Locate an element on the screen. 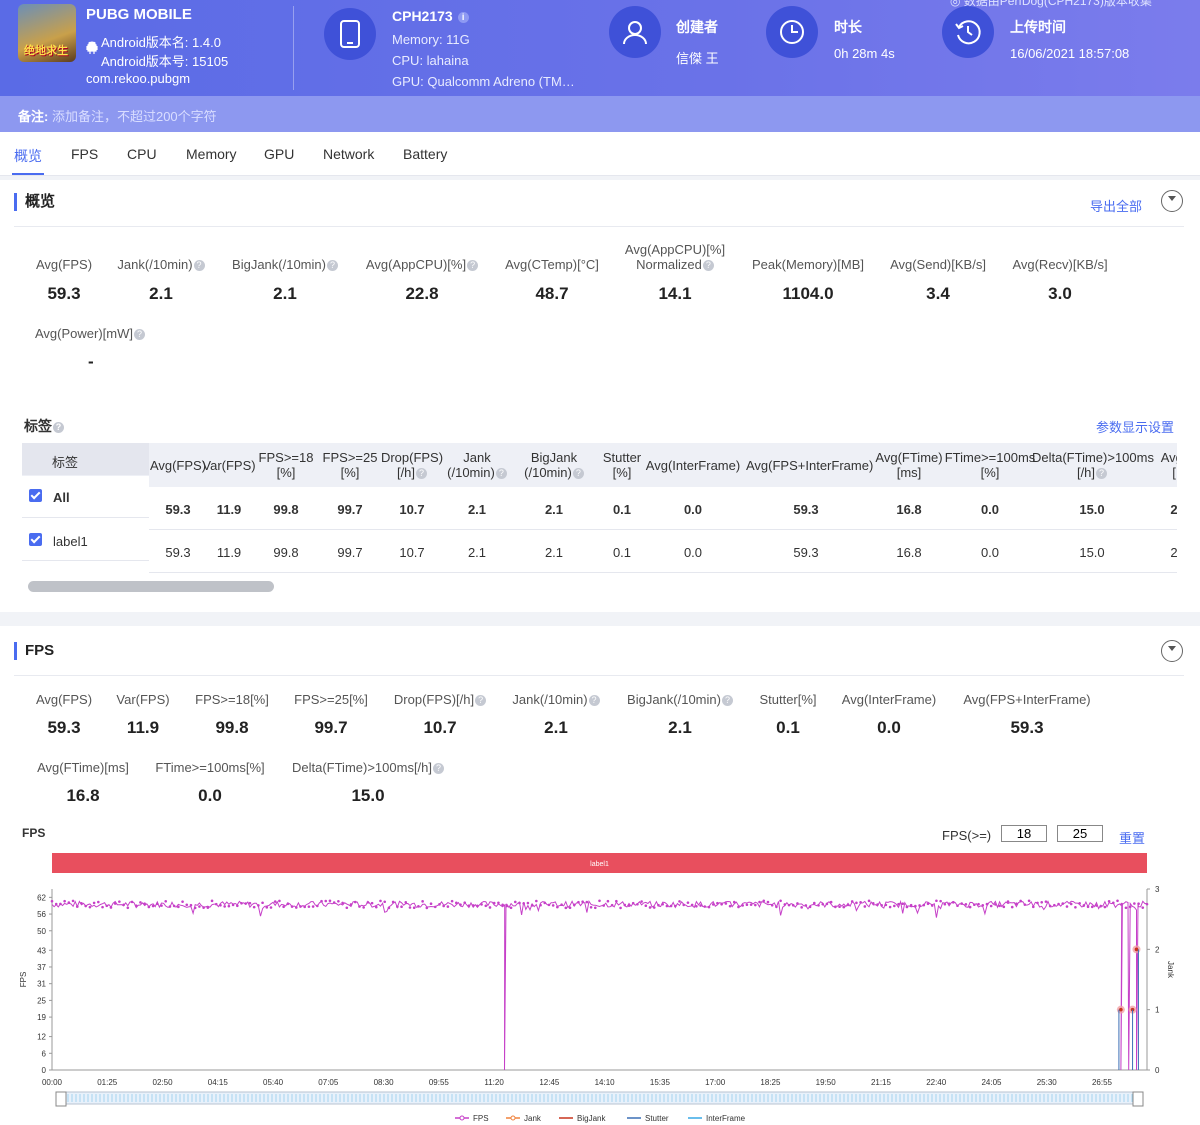 The width and height of the screenshot is (1200, 1125). android-version-code: Android版本号: 15105 is located at coordinates (165, 61).